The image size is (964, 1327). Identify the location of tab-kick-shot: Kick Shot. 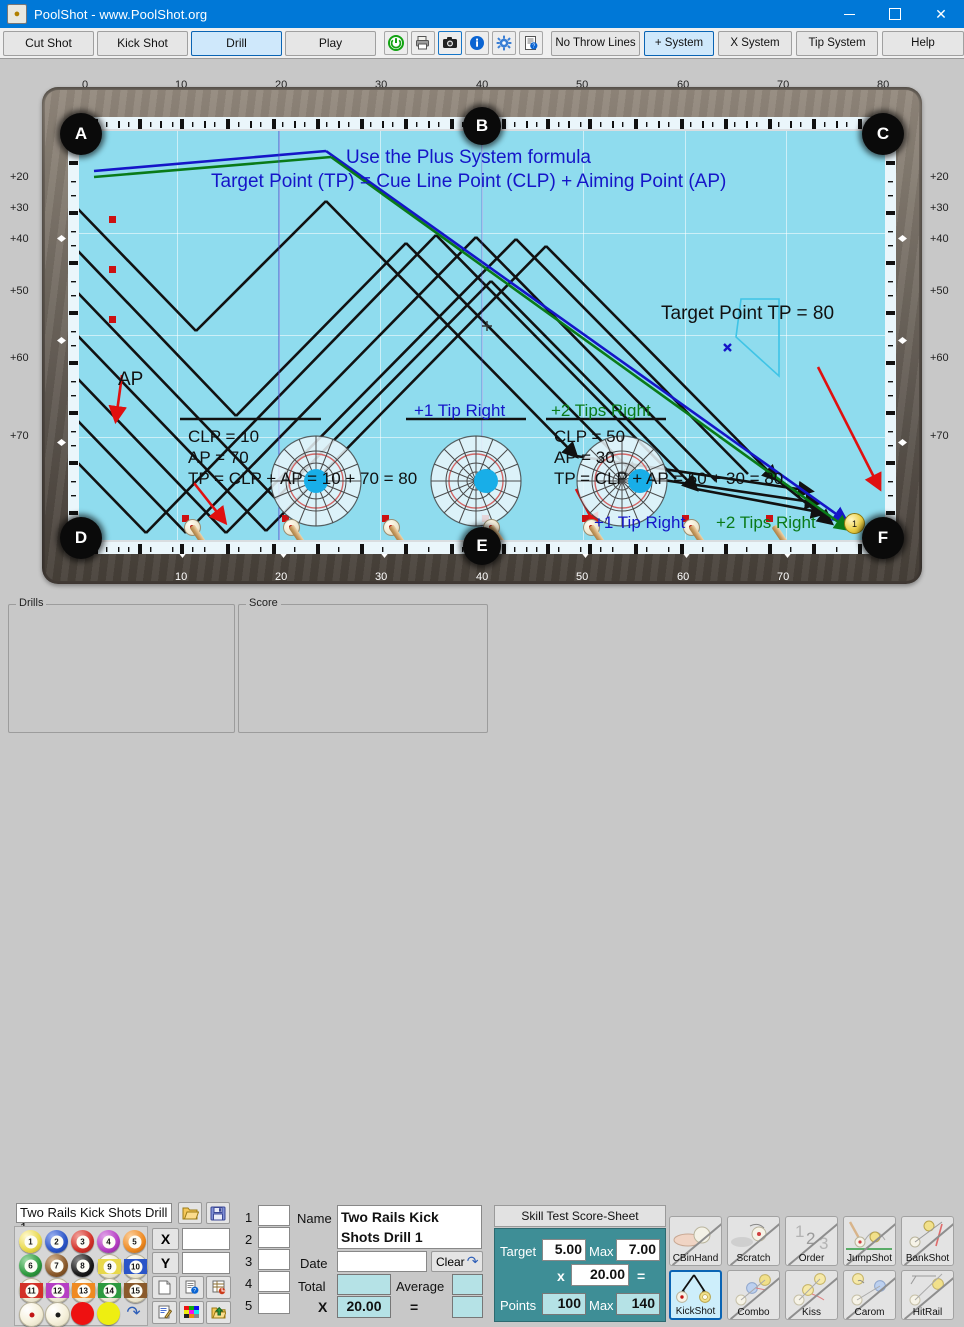
(142, 43).